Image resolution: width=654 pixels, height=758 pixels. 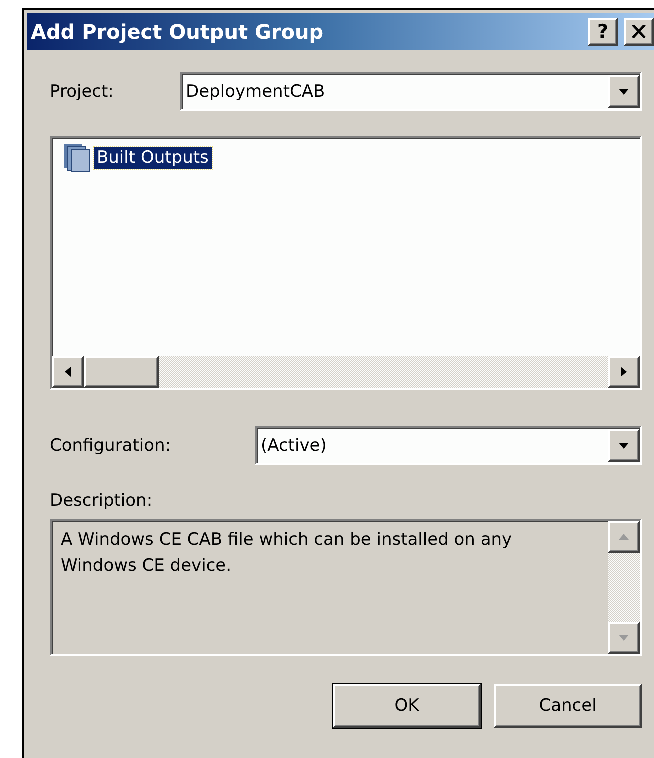 What do you see at coordinates (256, 92) in the screenshot?
I see `project-value: DeploymentCAB` at bounding box center [256, 92].